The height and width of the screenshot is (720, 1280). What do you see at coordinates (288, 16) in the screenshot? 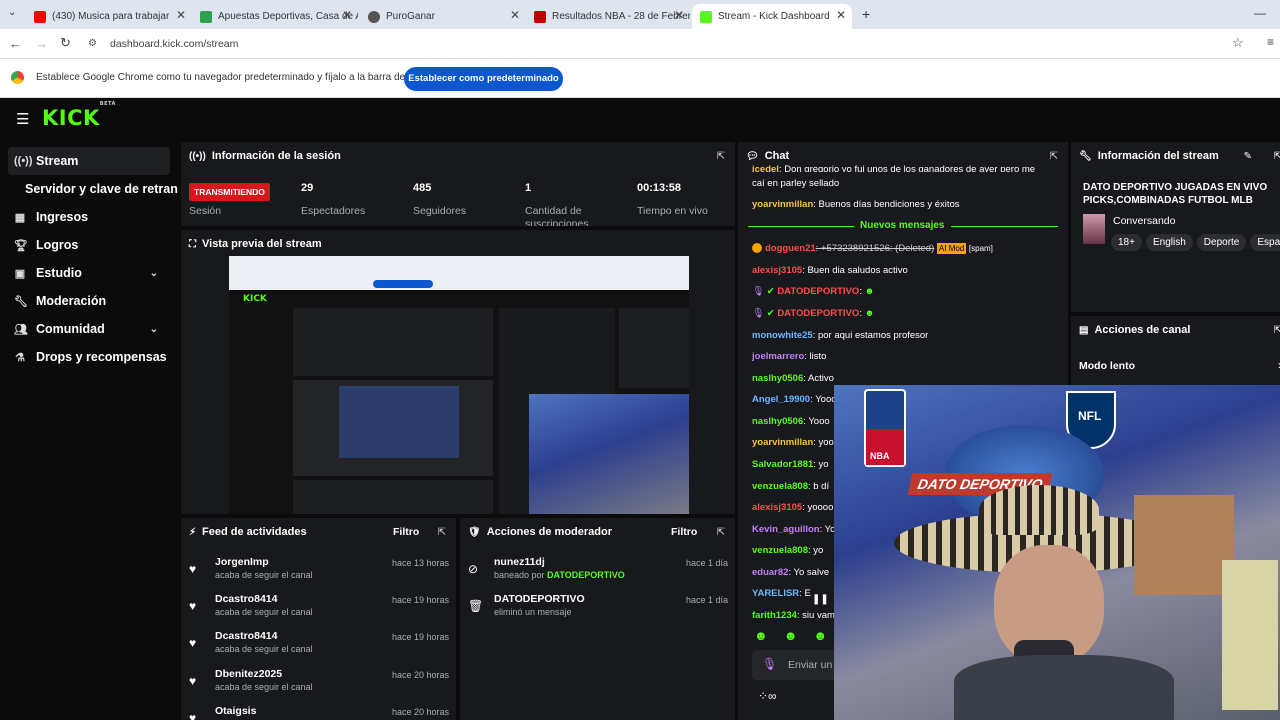
I see `tab-label: Apuestas Deportivas, Casa de A` at bounding box center [288, 16].